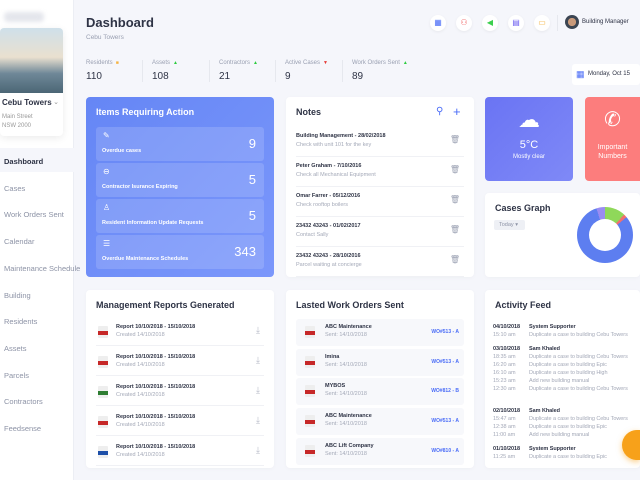  What do you see at coordinates (31, 82) in the screenshot?
I see `building-selector: Cebu Towers ⌄ Main Street NSW 2000` at bounding box center [31, 82].